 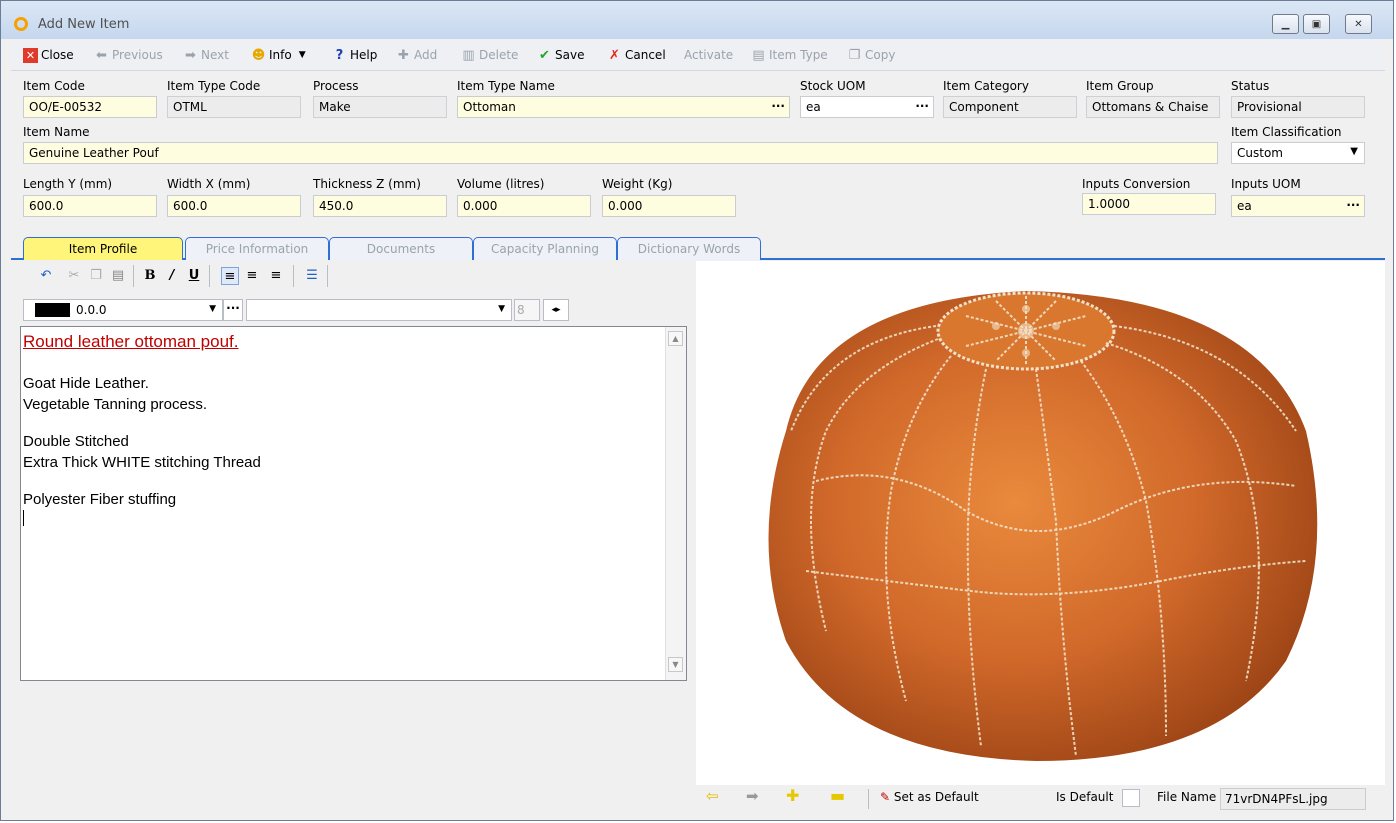 I want to click on item-group-label: Item Group, so click(x=1120, y=86).